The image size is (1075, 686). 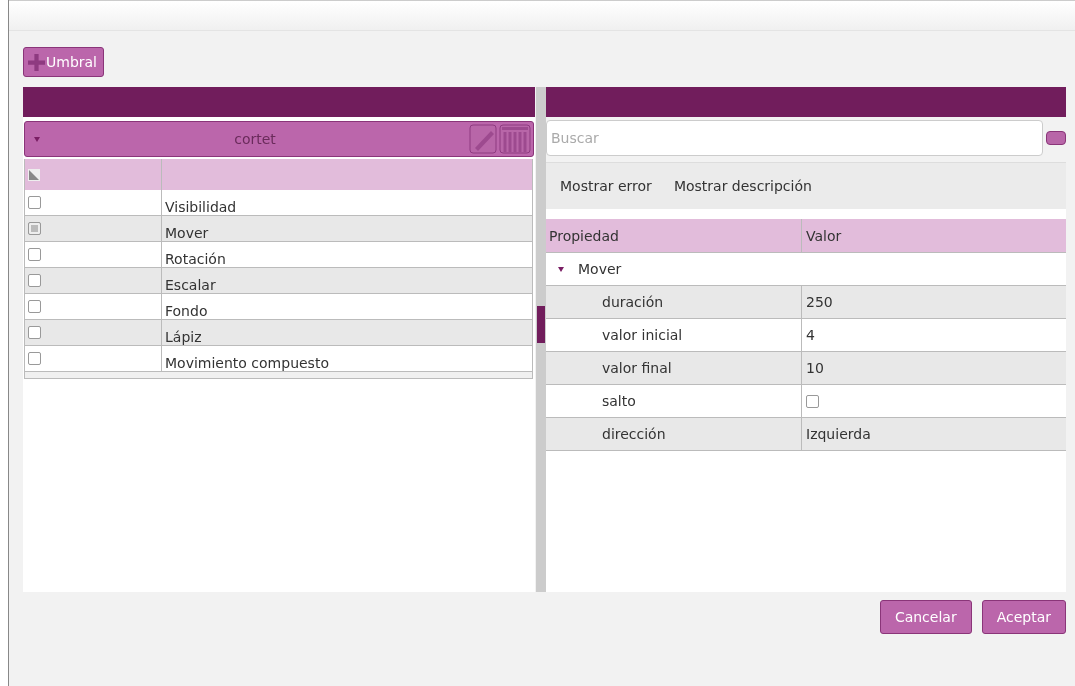 What do you see at coordinates (483, 139) in the screenshot?
I see `pencil-icon` at bounding box center [483, 139].